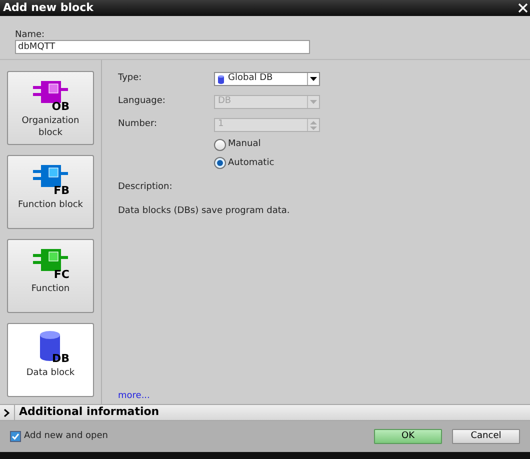 The height and width of the screenshot is (459, 530). I want to click on ok-button: OK, so click(408, 436).